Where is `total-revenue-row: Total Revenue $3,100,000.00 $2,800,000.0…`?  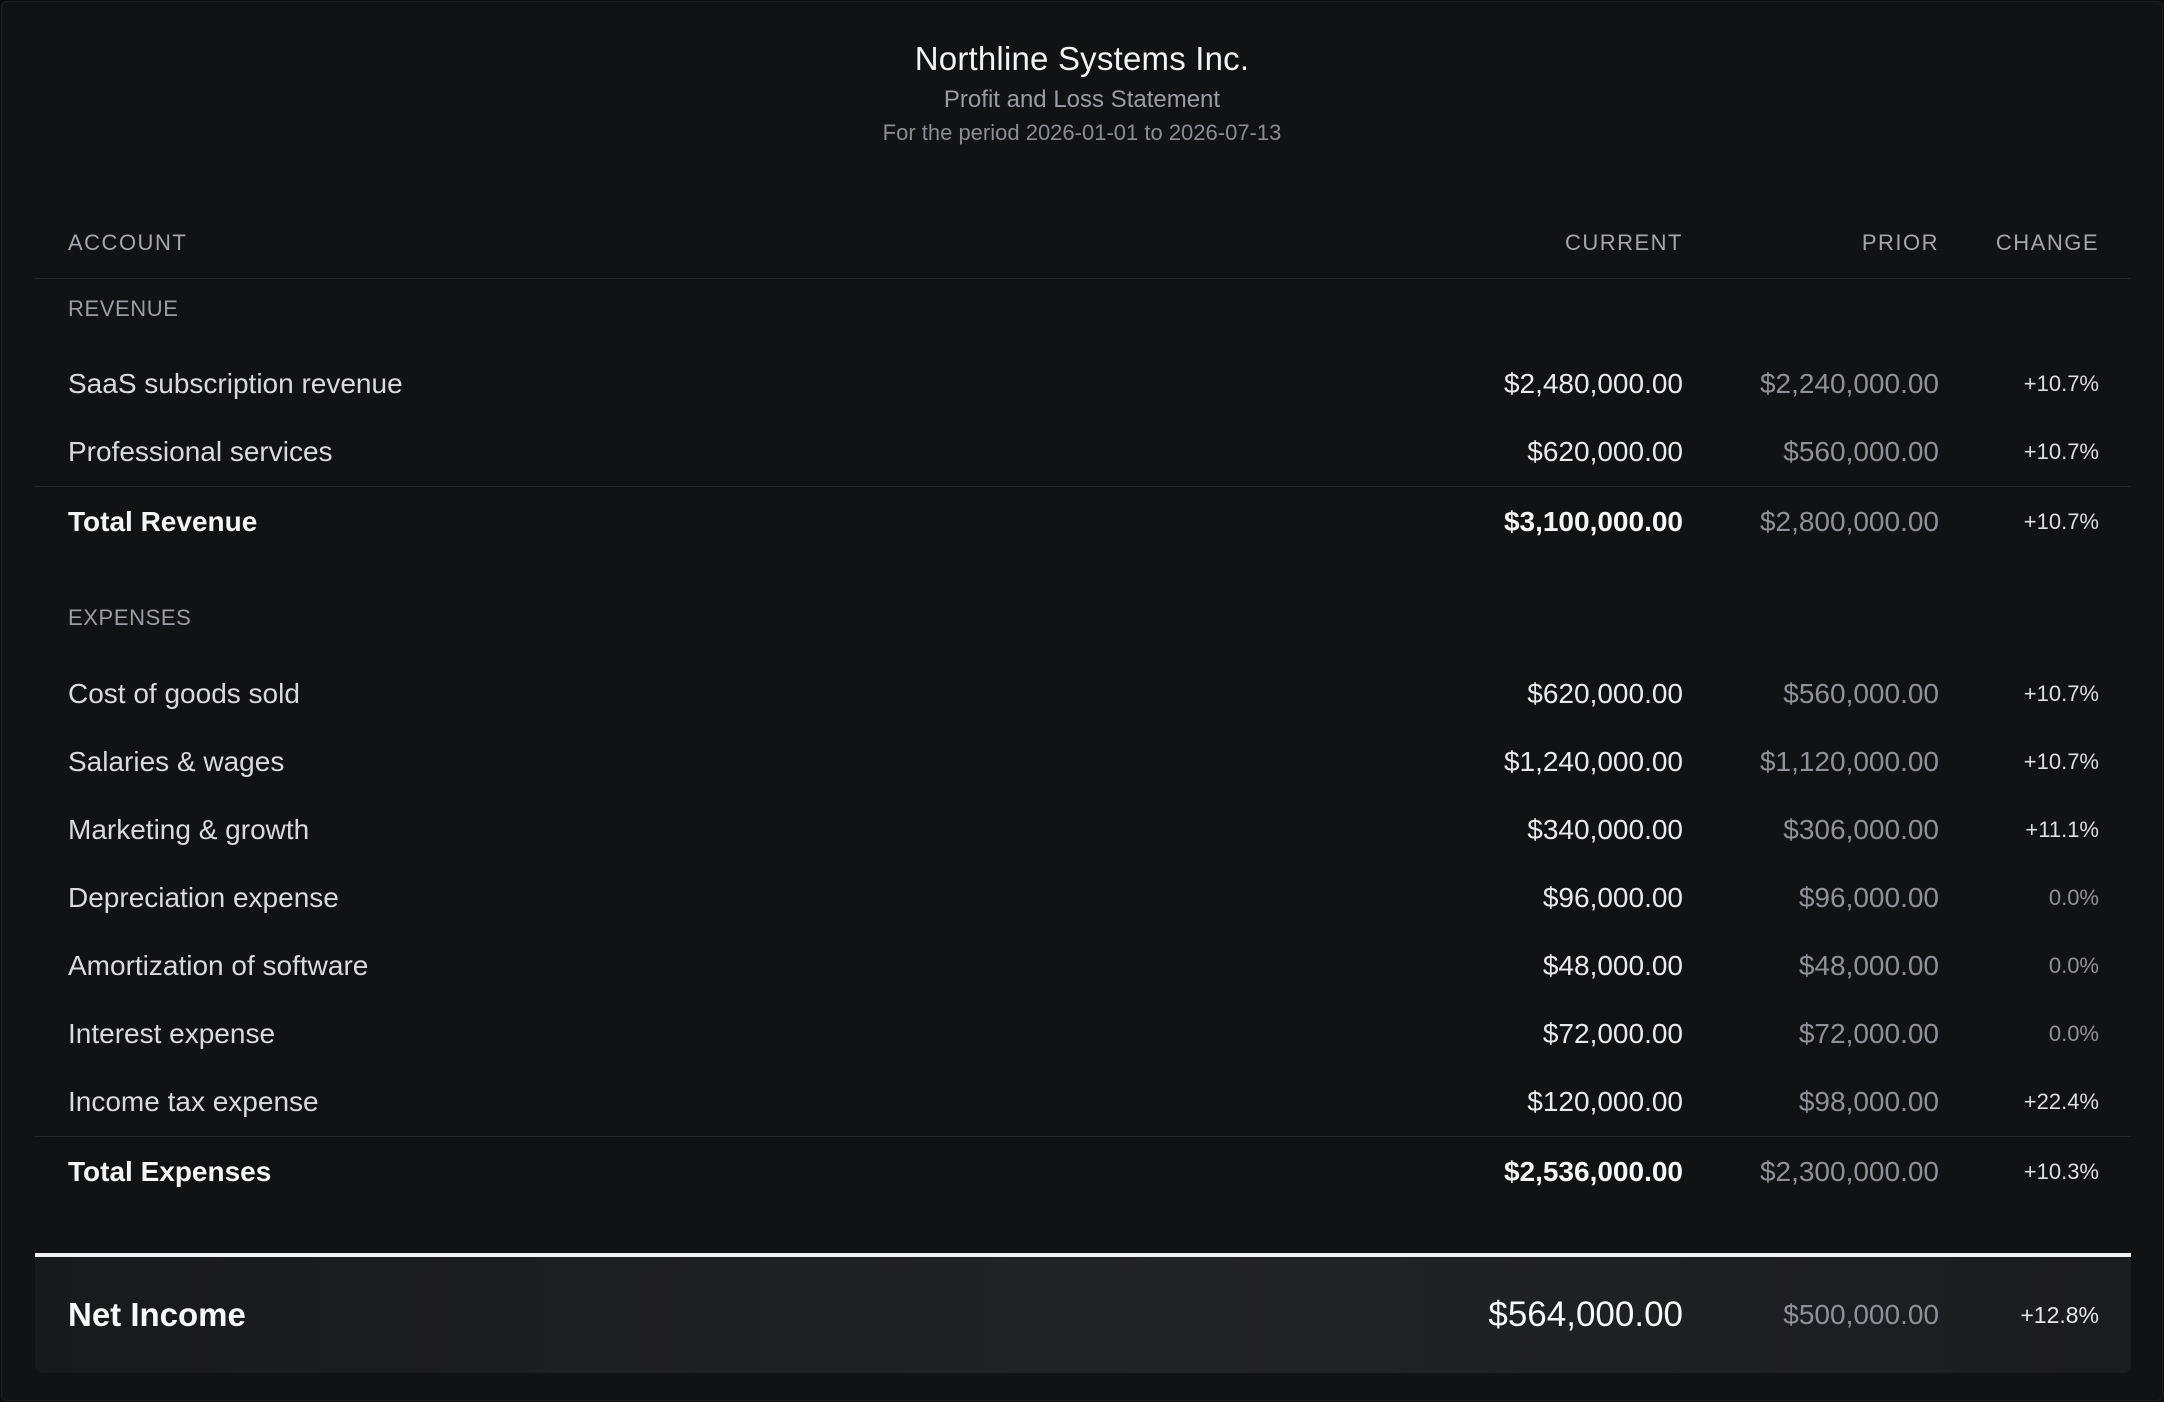 total-revenue-row: Total Revenue $3,100,000.00 $2,800,000.0… is located at coordinates (1083, 521).